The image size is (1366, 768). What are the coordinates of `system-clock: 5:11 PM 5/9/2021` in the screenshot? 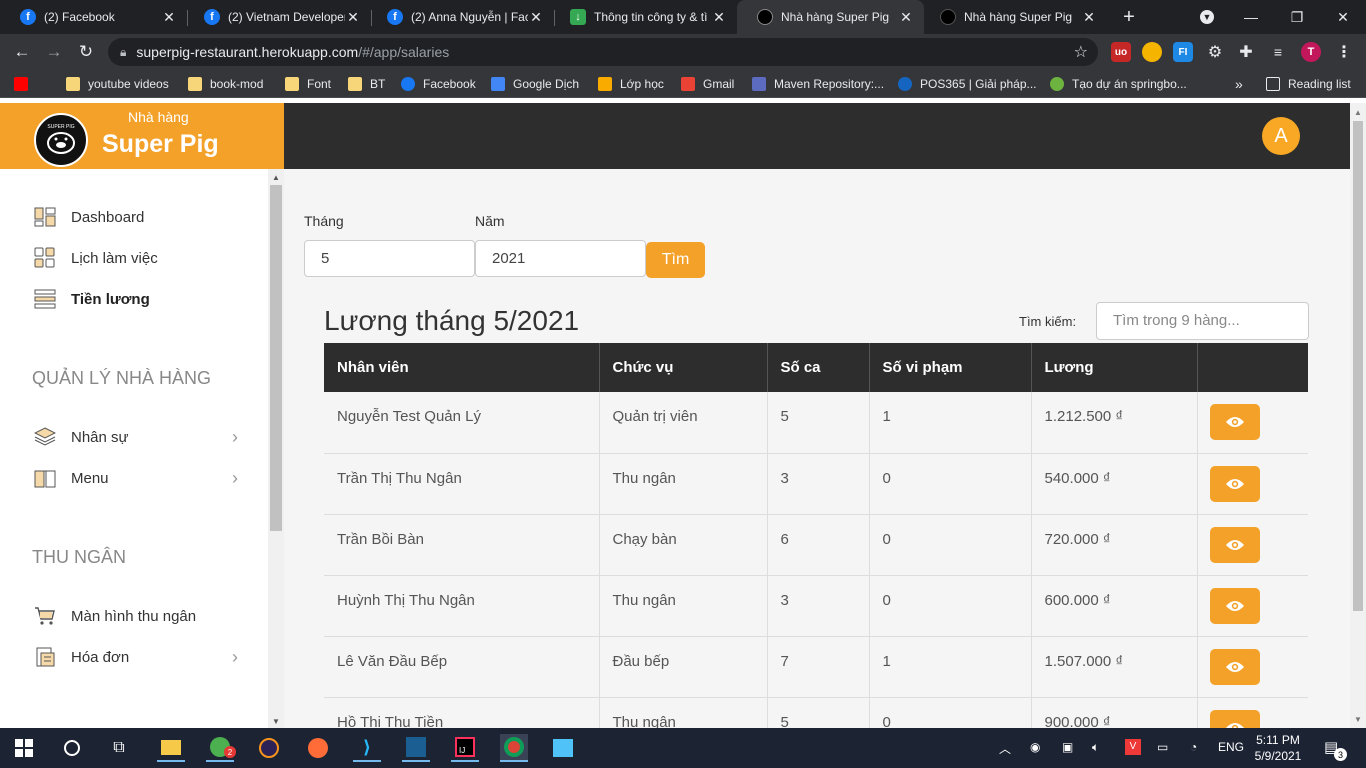 It's located at (1278, 748).